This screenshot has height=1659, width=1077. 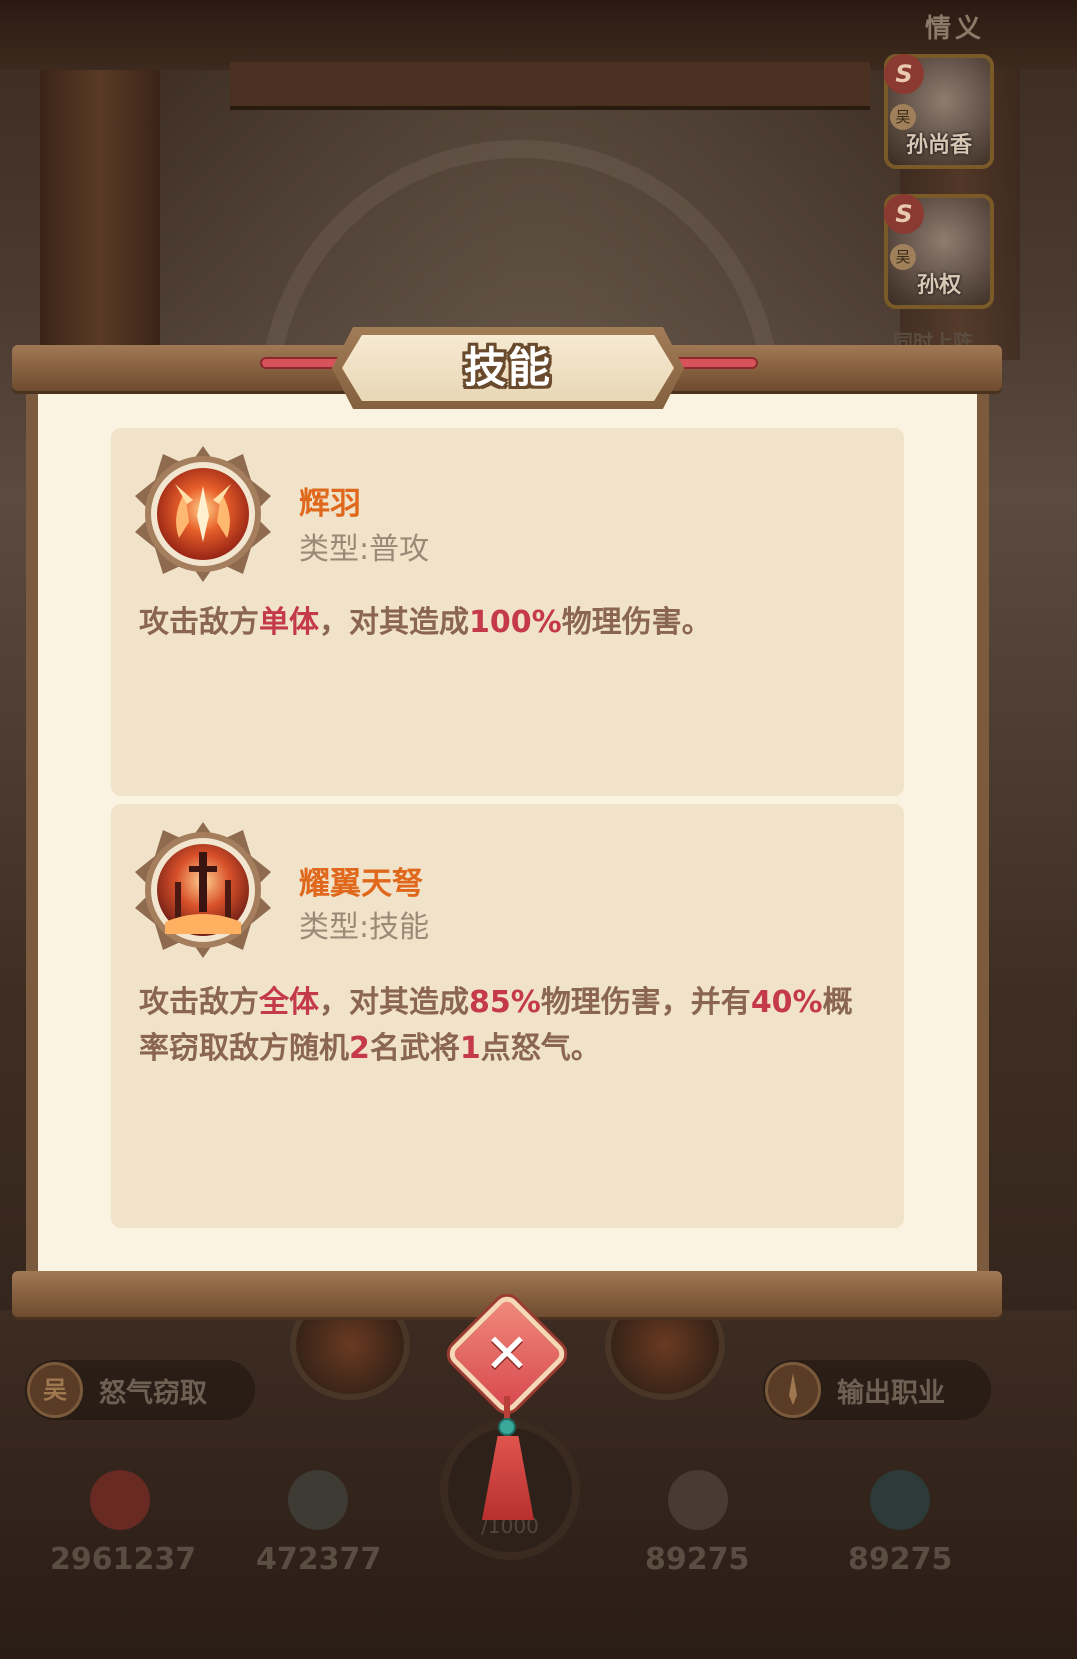 What do you see at coordinates (364, 549) in the screenshot?
I see `skill-type: 类型:普攻` at bounding box center [364, 549].